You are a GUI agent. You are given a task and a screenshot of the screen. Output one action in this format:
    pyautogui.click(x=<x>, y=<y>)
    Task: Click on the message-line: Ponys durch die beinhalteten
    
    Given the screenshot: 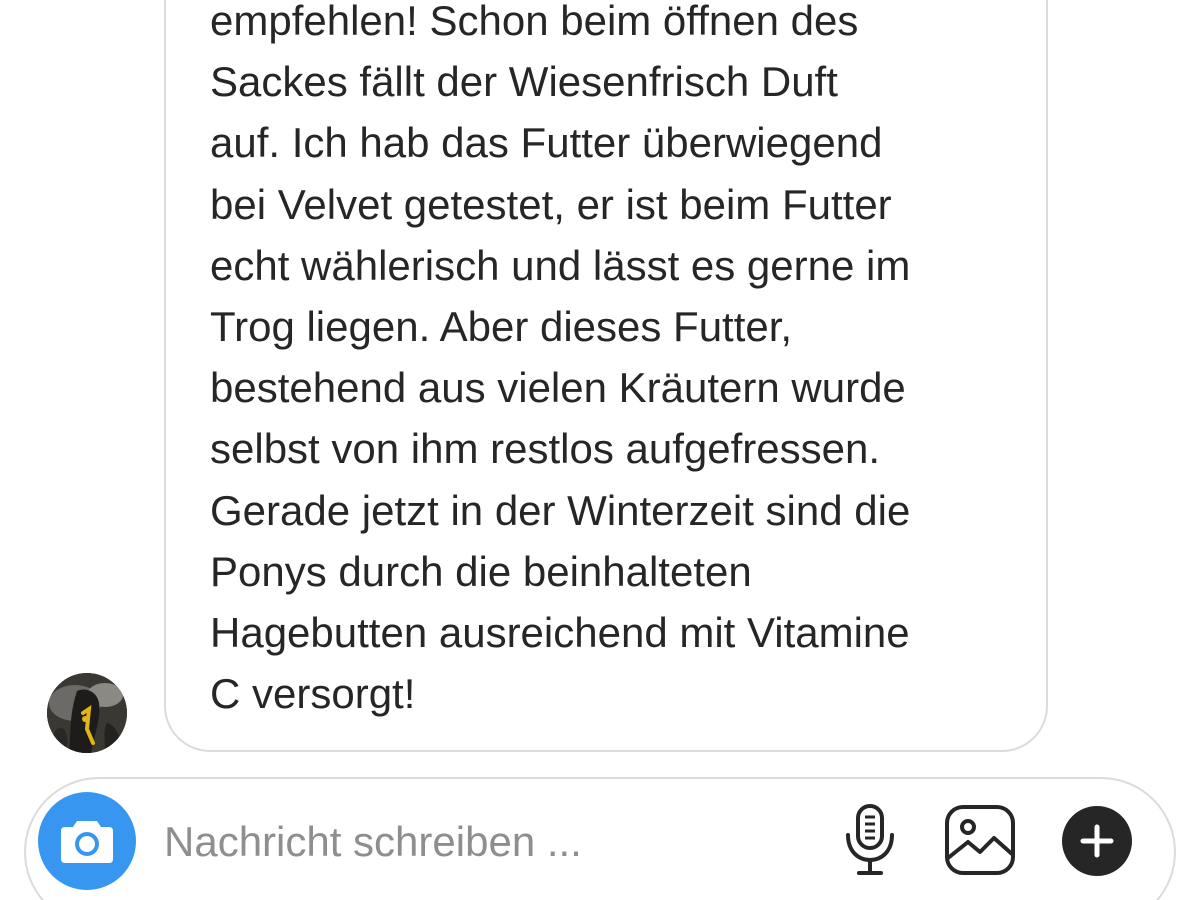 What is the action you would take?
    pyautogui.click(x=481, y=571)
    